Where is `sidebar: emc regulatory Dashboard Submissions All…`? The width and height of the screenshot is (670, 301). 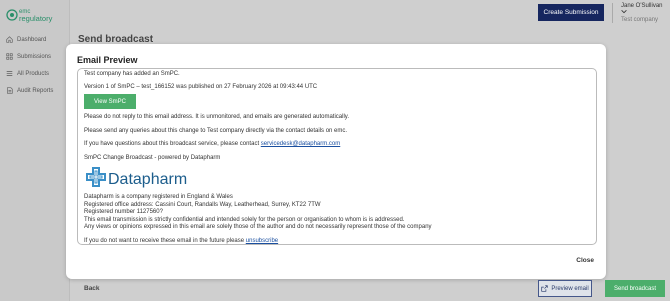 sidebar: emc regulatory Dashboard Submissions All… is located at coordinates (35, 150).